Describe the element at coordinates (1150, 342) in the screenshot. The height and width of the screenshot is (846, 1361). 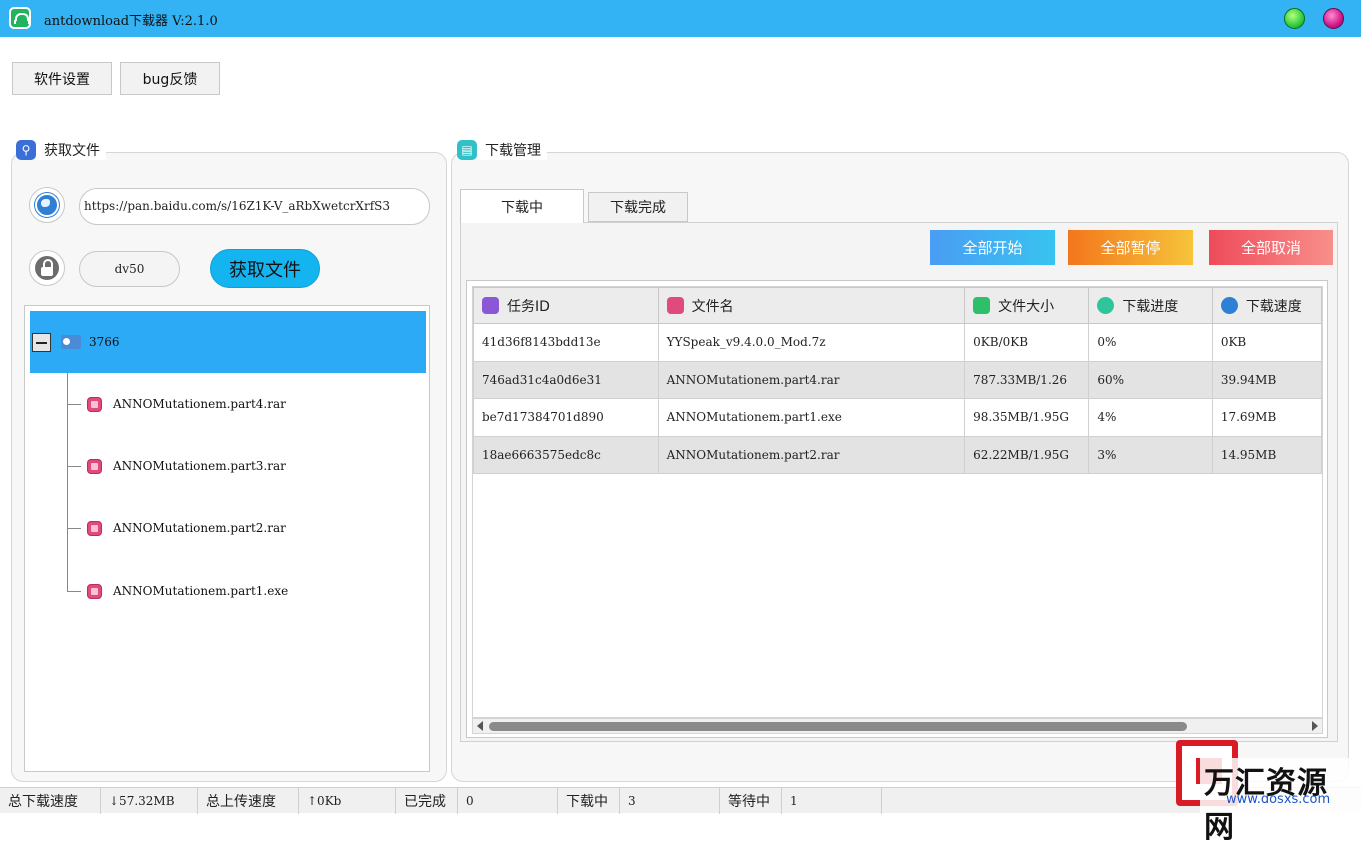
I see `cell-progress: 0%` at that location.